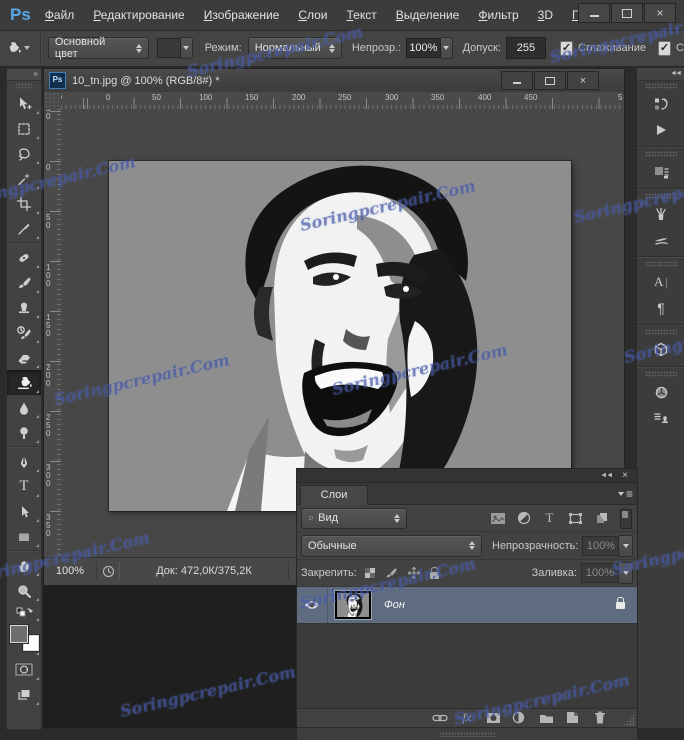 The width and height of the screenshot is (684, 740). I want to click on tool-paint-bucket, so click(24, 382).